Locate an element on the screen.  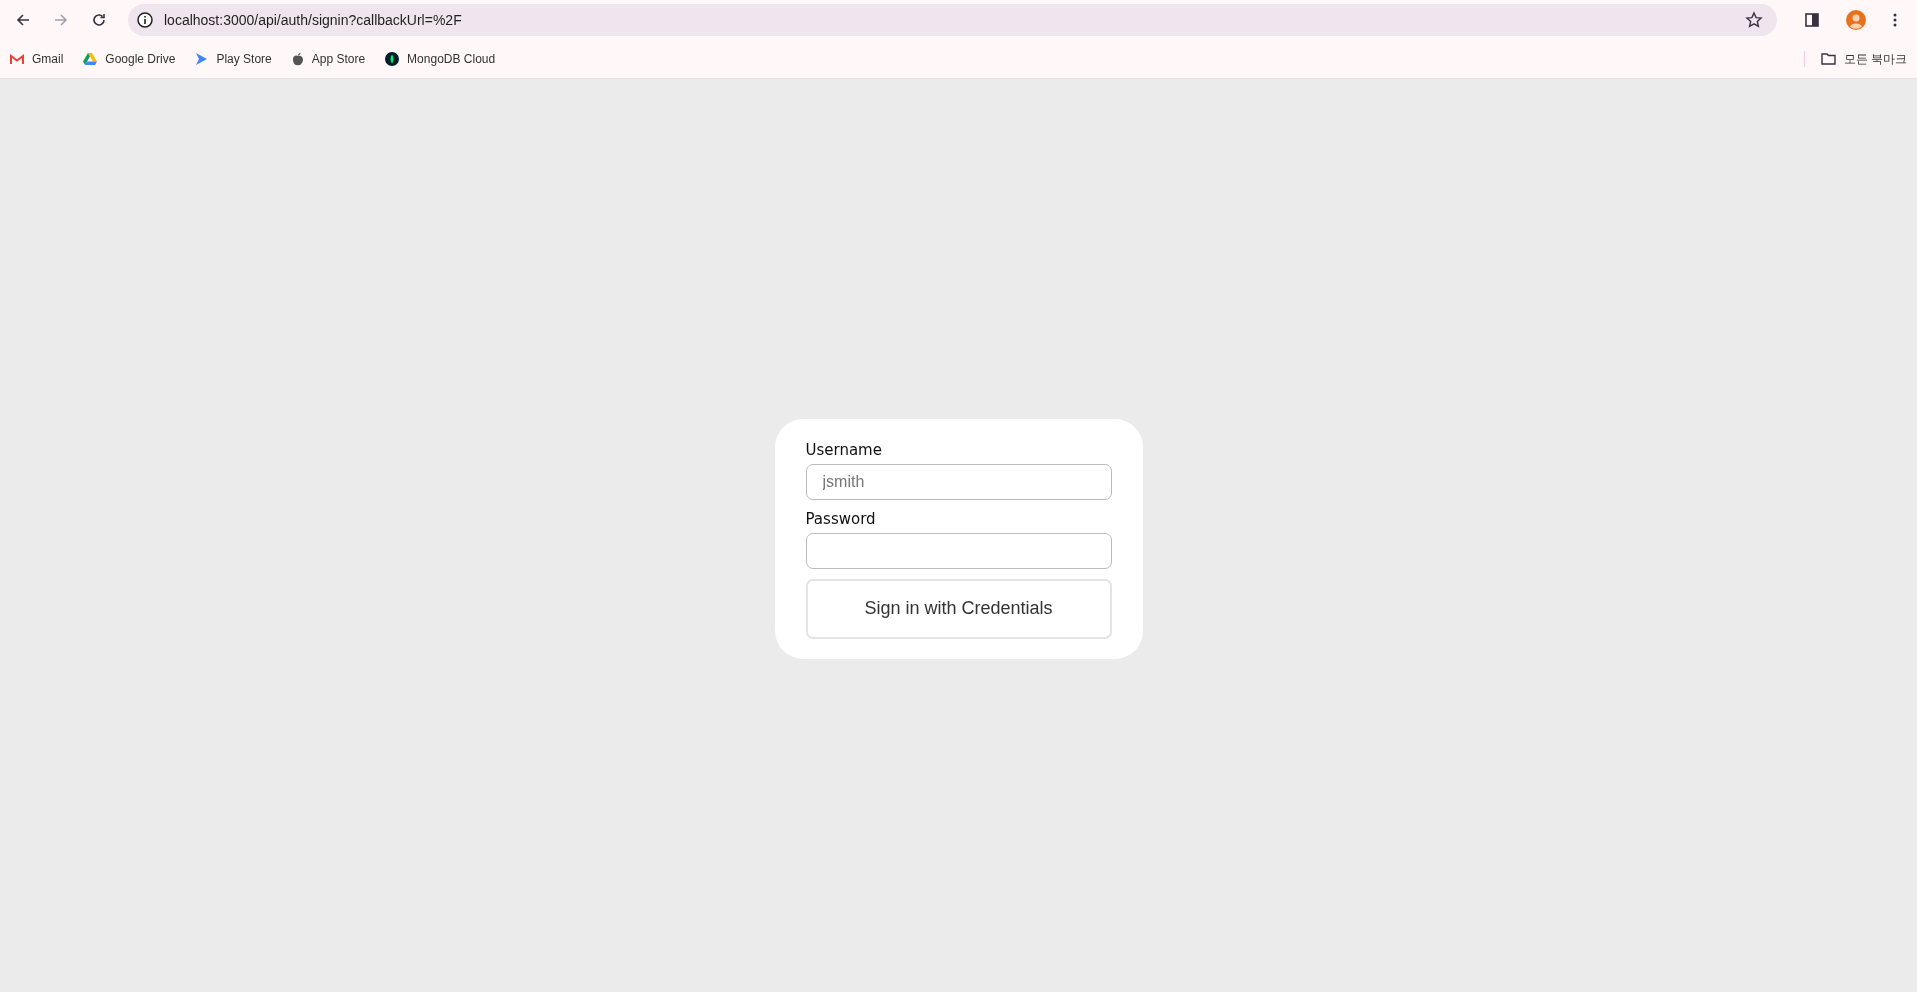
bookmark-item: Gmail is located at coordinates (37, 59).